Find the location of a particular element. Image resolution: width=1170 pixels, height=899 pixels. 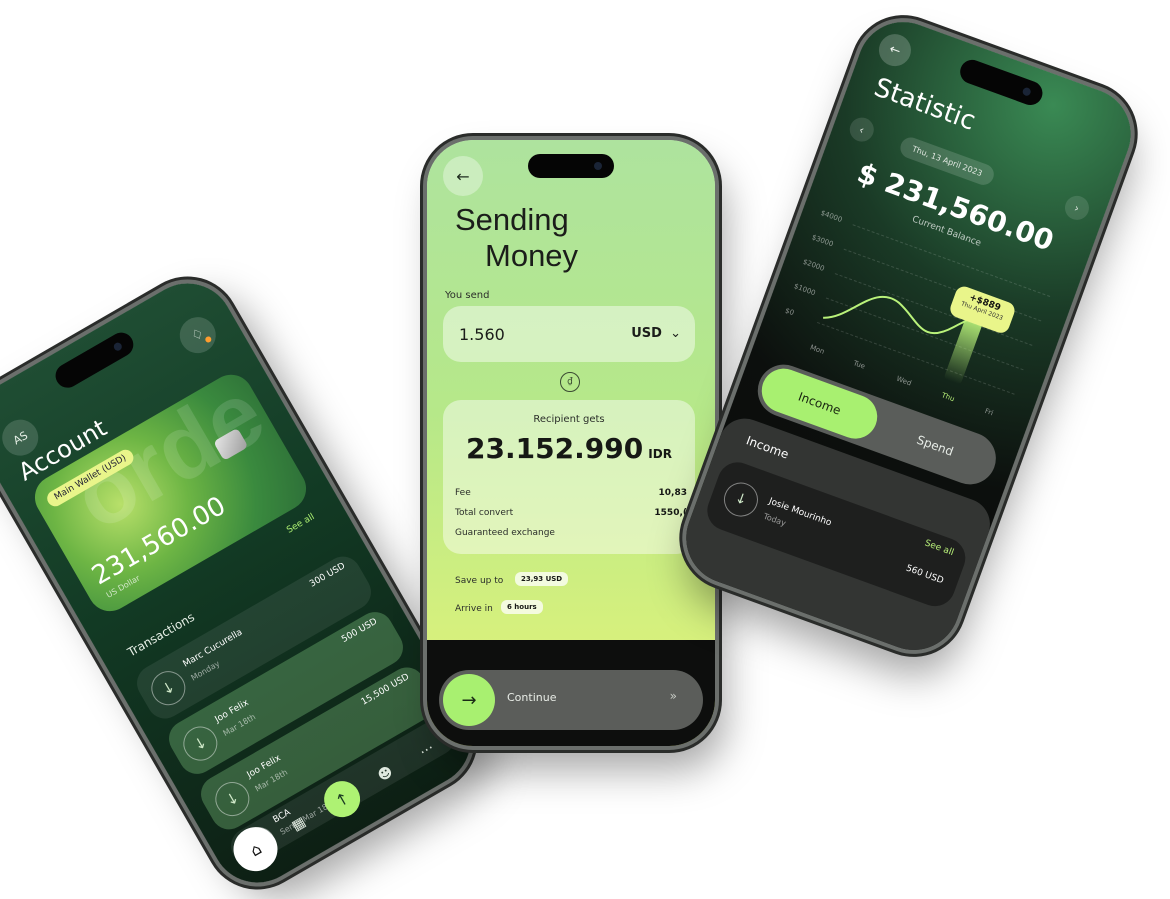

wallet-badge: USD is located at coordinates (114, 464).